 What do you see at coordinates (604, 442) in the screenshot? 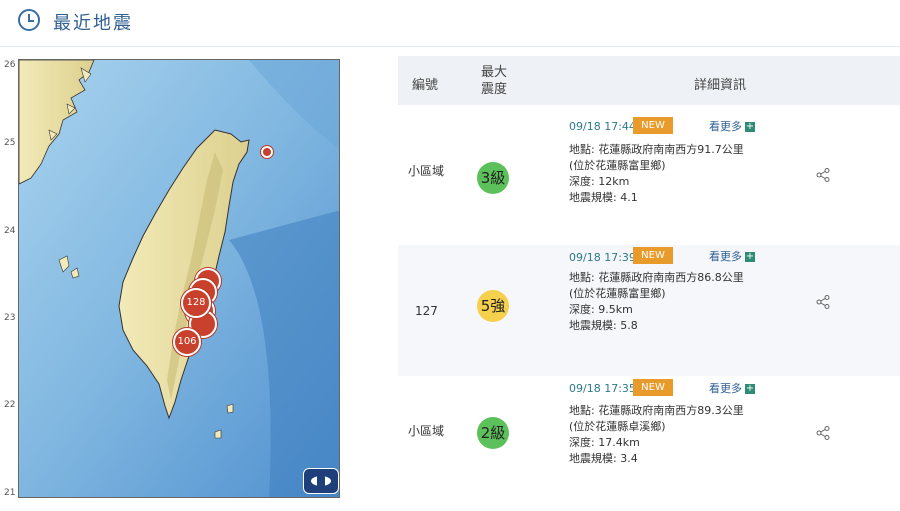
I see `quake-depth: 深度: 17.4km` at bounding box center [604, 442].